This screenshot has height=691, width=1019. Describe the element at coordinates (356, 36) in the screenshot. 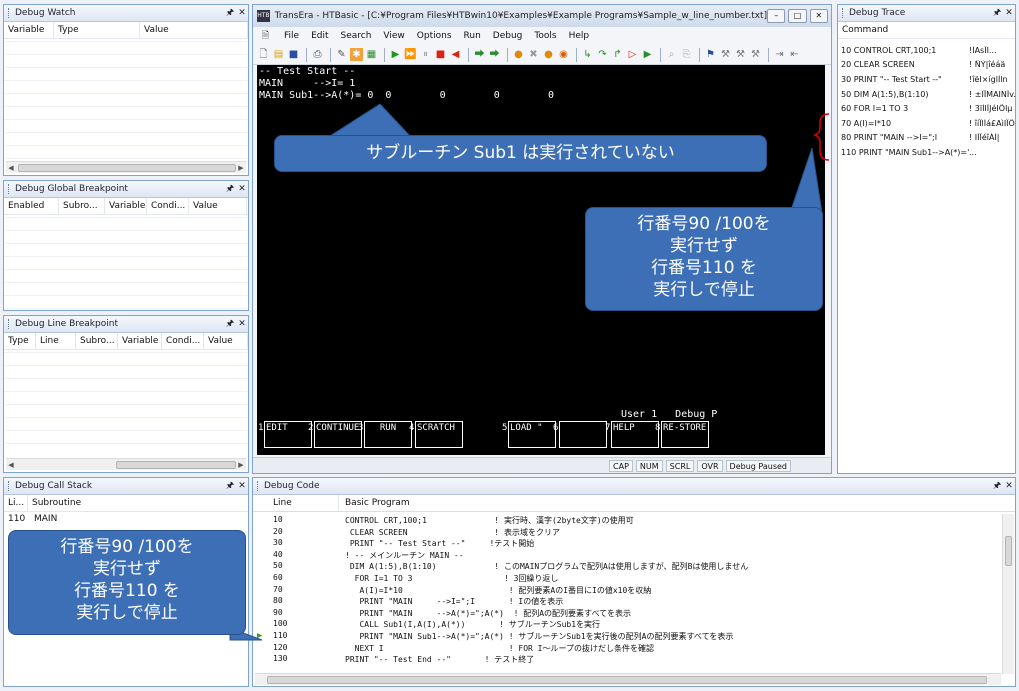

I see `menu-search: Search` at that location.